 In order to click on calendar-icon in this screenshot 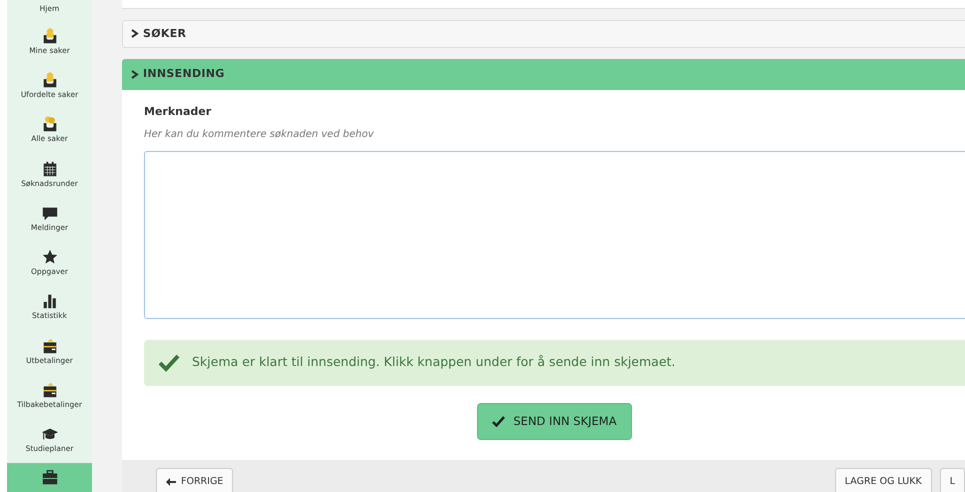, I will do `click(49, 169)`.